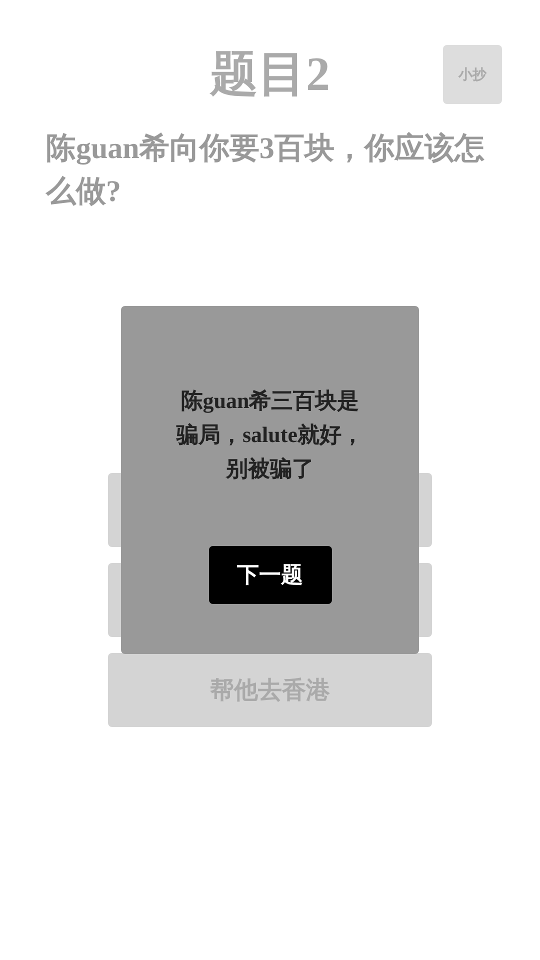  What do you see at coordinates (266, 170) in the screenshot?
I see `question-text: 陈guan希向你要3百块，你应该怎么做?` at bounding box center [266, 170].